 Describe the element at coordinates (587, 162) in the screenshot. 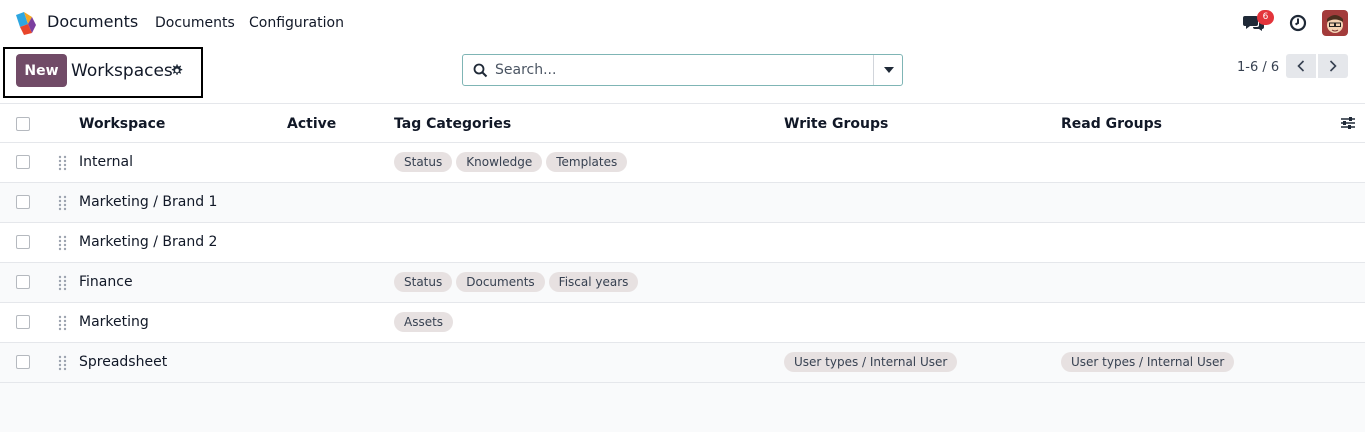

I see `tag-badge: Templates` at that location.